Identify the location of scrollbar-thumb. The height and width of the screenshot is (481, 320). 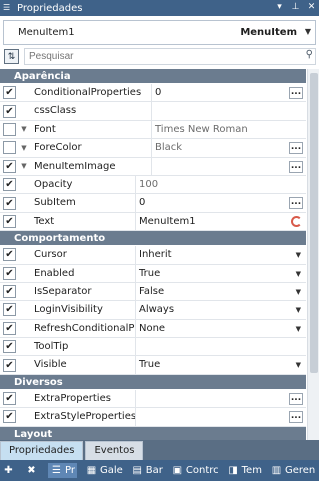
(314, 223).